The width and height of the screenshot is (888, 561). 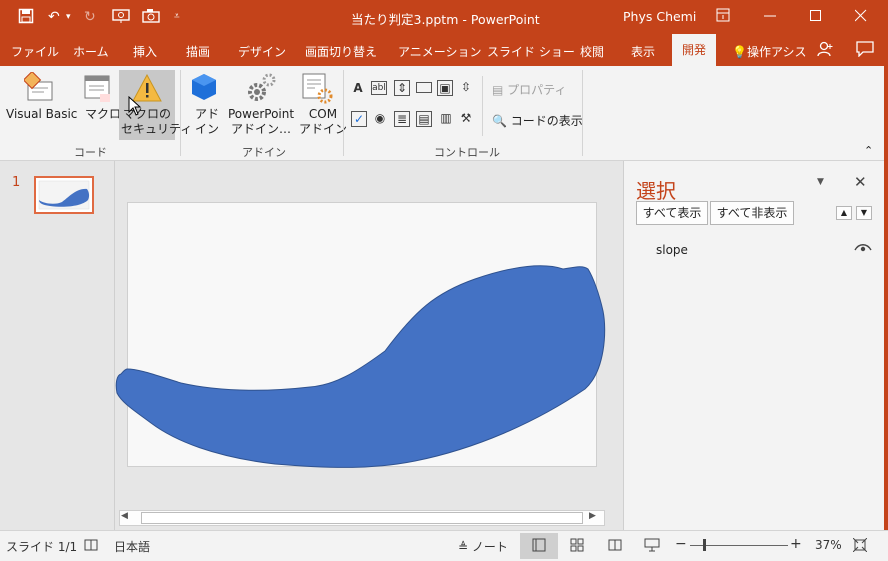 What do you see at coordinates (261, 88) in the screenshot?
I see `gear-icon` at bounding box center [261, 88].